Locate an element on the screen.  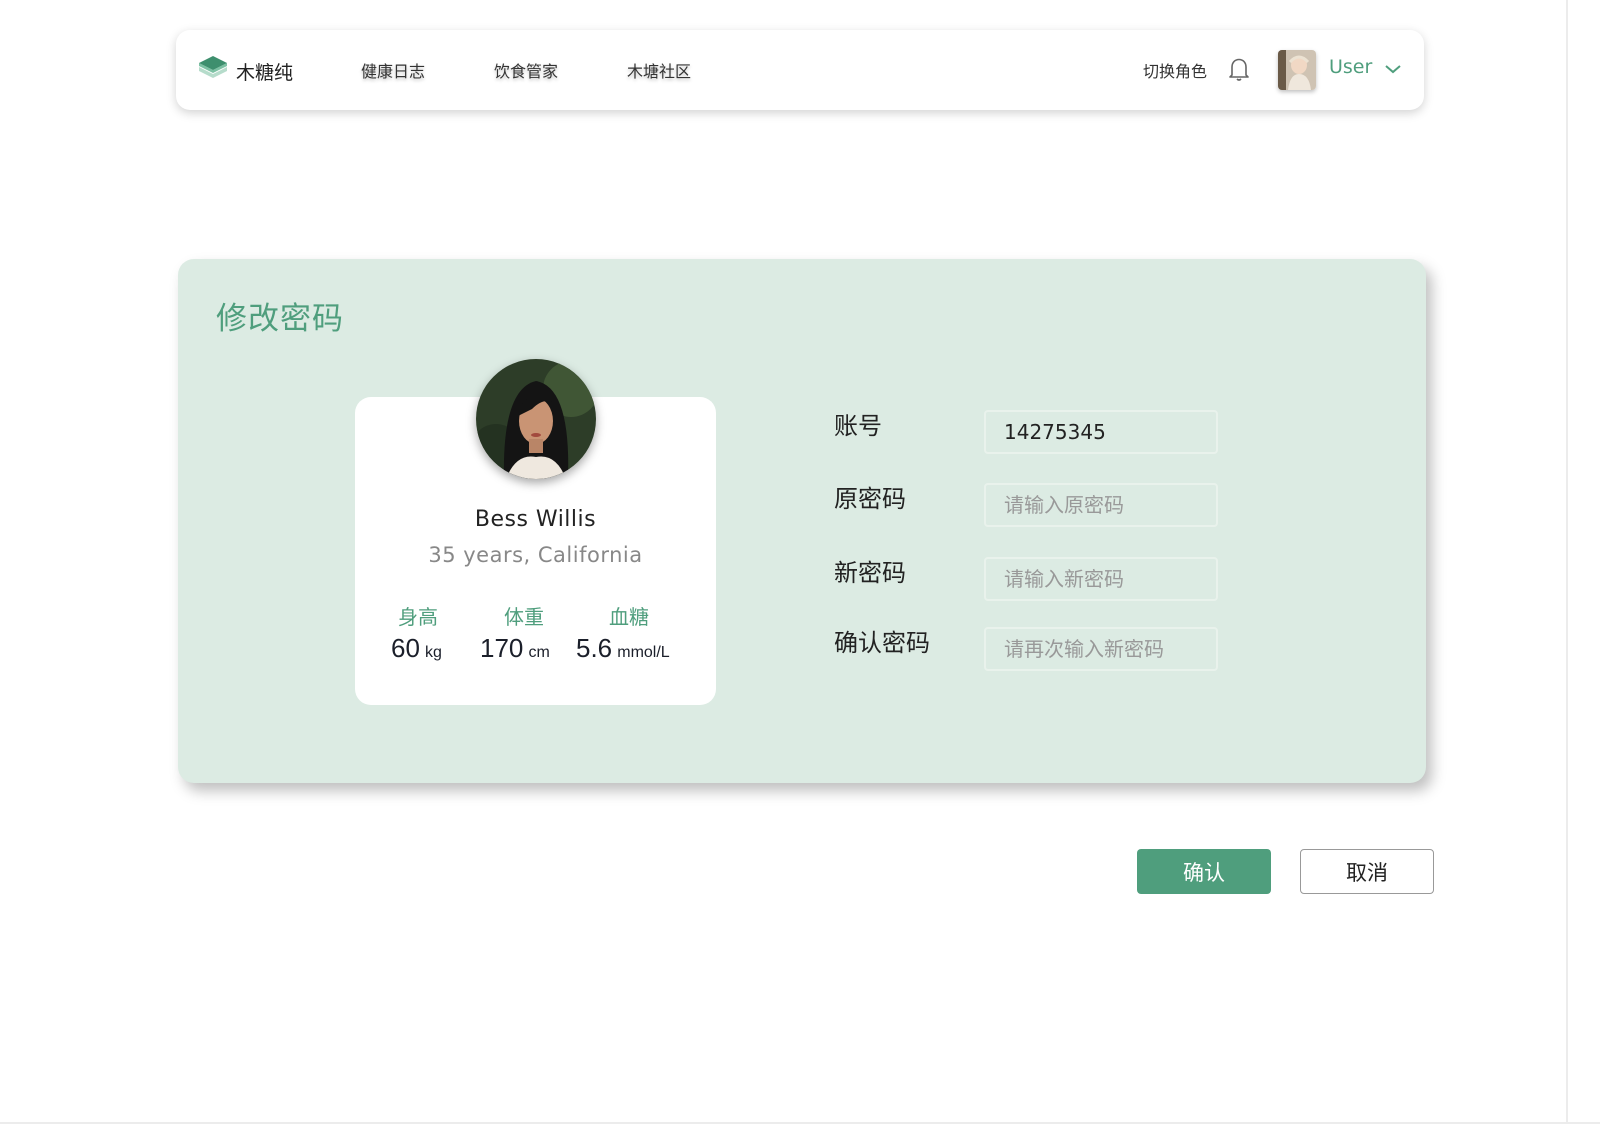
account-field is located at coordinates (1101, 432).